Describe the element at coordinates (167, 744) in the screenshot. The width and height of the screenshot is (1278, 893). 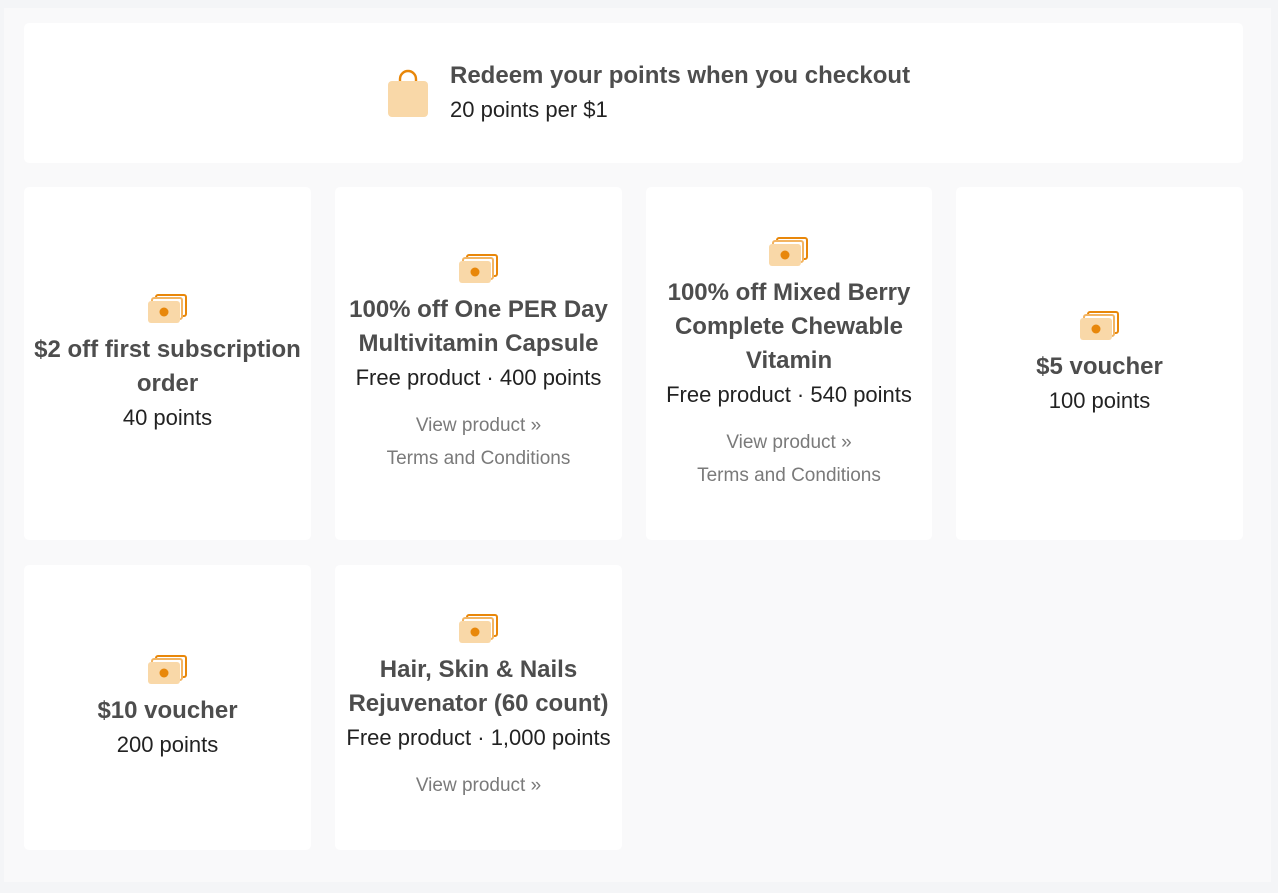
I see `reward-points: 200 points` at that location.